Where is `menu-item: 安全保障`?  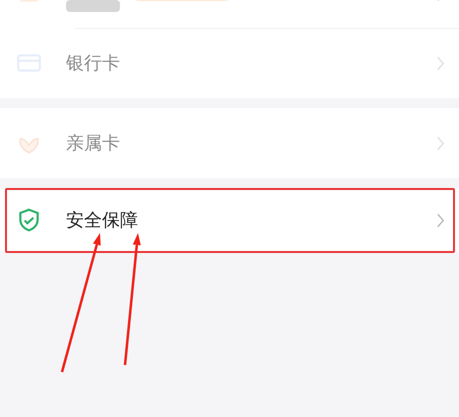 menu-item: 安全保障 is located at coordinates (229, 220).